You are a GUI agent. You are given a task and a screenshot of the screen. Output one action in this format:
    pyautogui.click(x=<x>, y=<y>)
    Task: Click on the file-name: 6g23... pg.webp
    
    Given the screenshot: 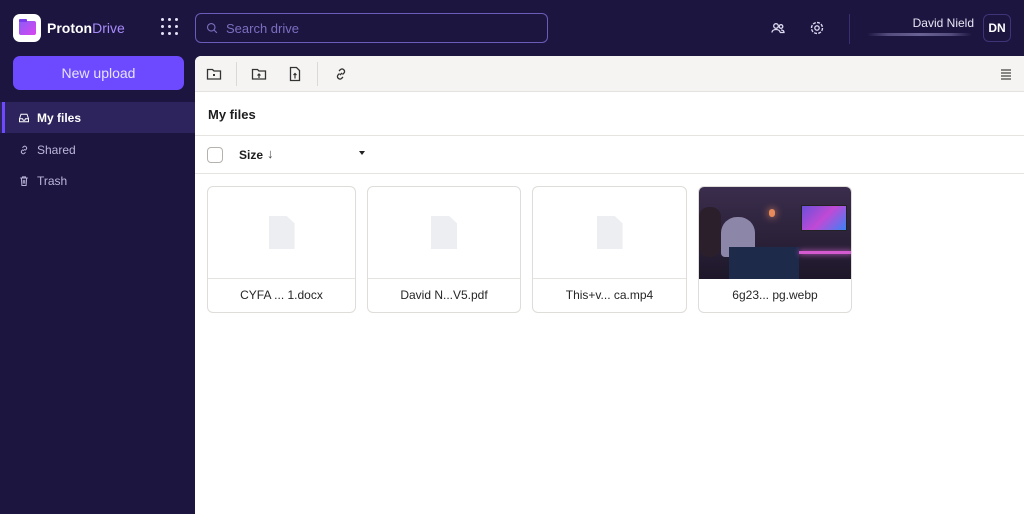 What is the action you would take?
    pyautogui.click(x=775, y=295)
    